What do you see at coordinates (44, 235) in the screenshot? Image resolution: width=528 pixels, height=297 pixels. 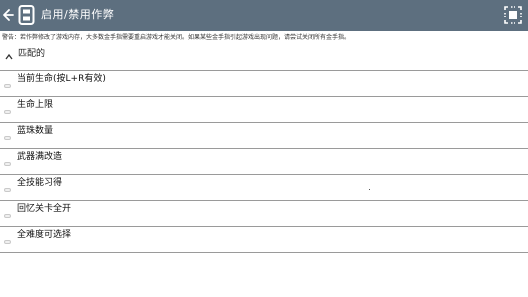 I see `cheat-label: 全难度可选择` at bounding box center [44, 235].